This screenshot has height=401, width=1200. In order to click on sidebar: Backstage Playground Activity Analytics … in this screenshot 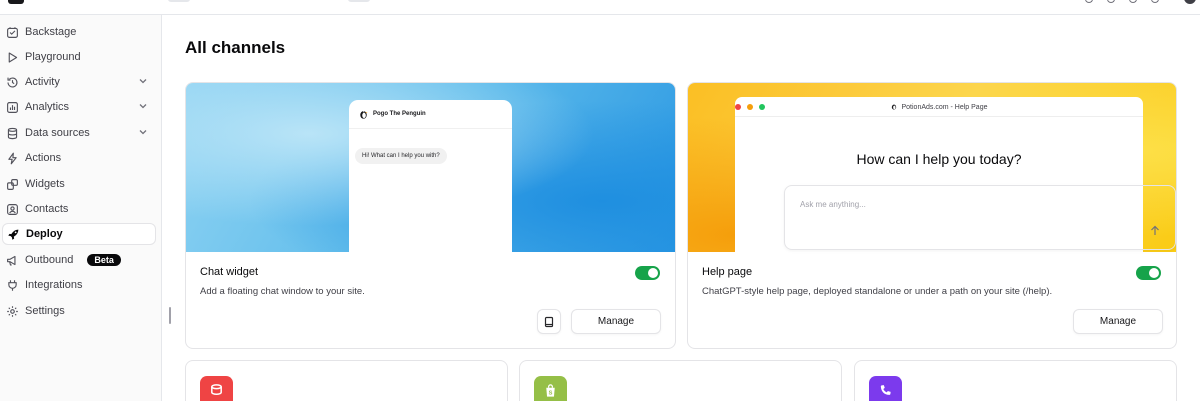, I will do `click(81, 208)`.